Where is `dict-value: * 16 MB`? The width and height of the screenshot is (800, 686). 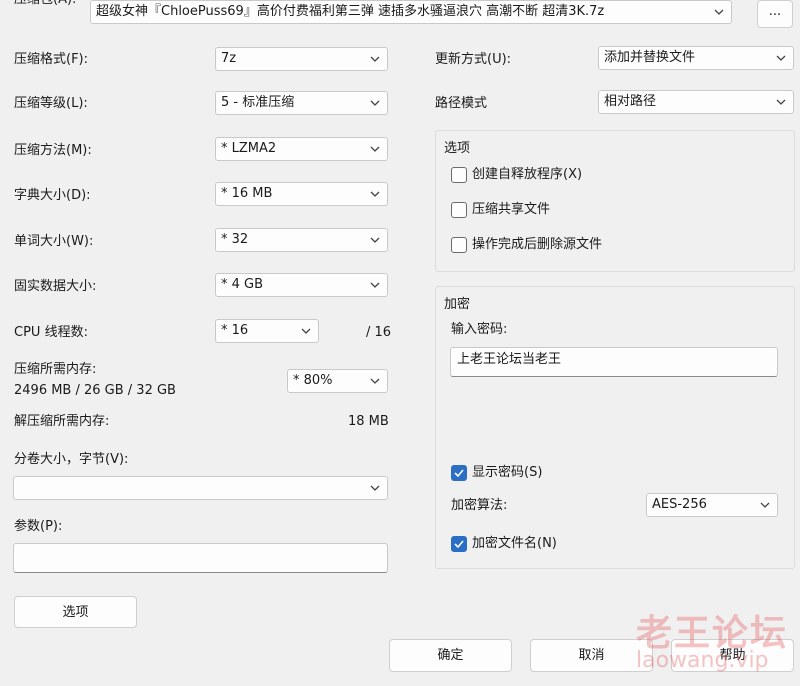
dict-value: * 16 MB is located at coordinates (247, 193).